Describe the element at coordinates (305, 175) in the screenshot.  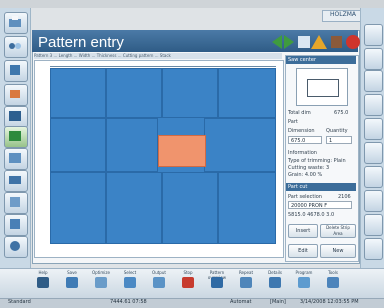
I see `info-row: Grain: 4.00 %` at that location.